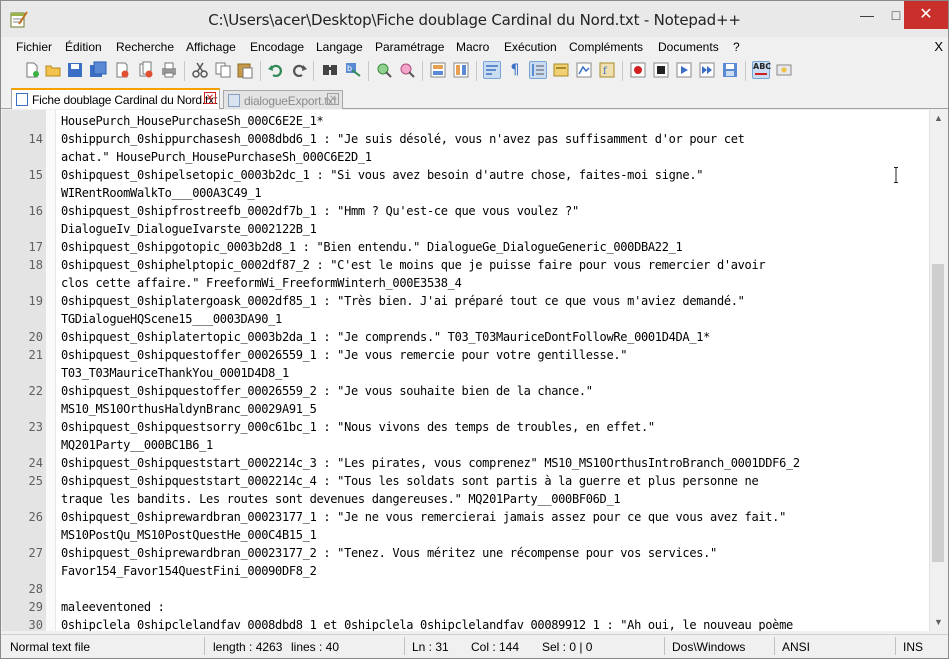 This screenshot has height=659, width=949. What do you see at coordinates (538, 70) in the screenshot?
I see `indent-guide-icon` at bounding box center [538, 70].